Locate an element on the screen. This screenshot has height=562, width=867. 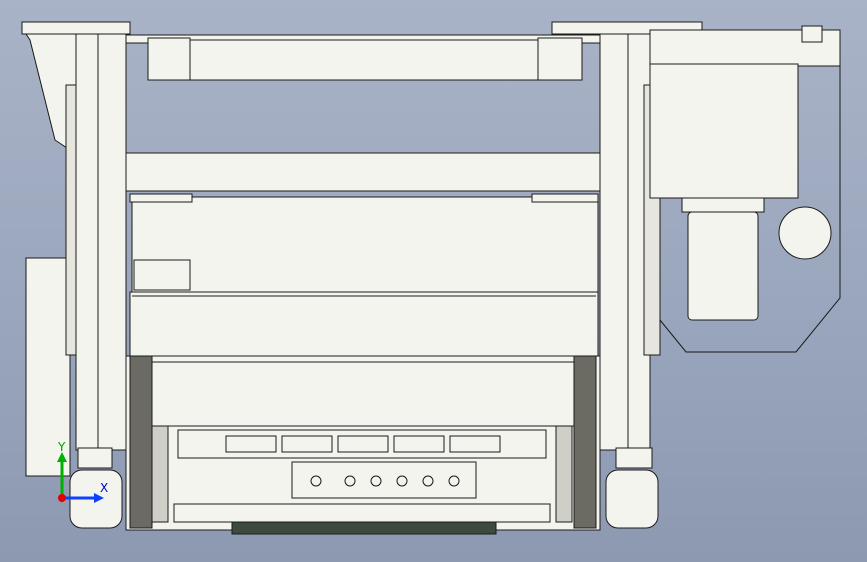
y-axis-label: Y is located at coordinates (61, 447).